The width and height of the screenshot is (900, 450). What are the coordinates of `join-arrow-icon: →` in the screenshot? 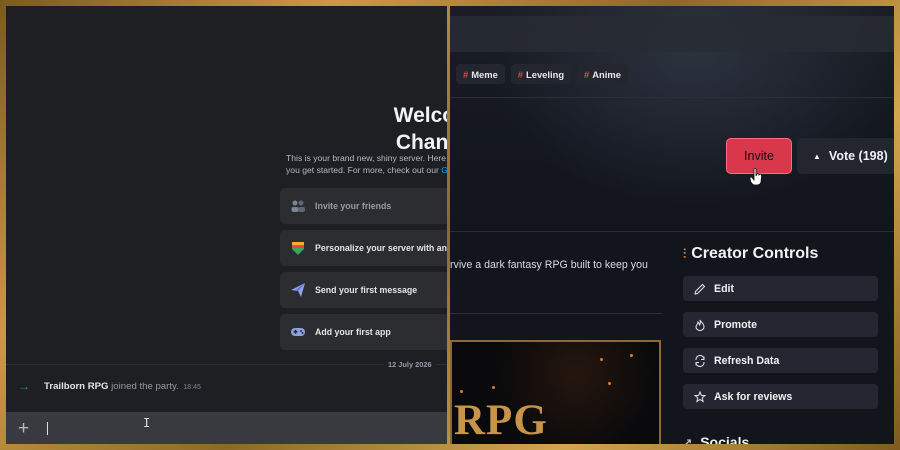 It's located at (24, 386).